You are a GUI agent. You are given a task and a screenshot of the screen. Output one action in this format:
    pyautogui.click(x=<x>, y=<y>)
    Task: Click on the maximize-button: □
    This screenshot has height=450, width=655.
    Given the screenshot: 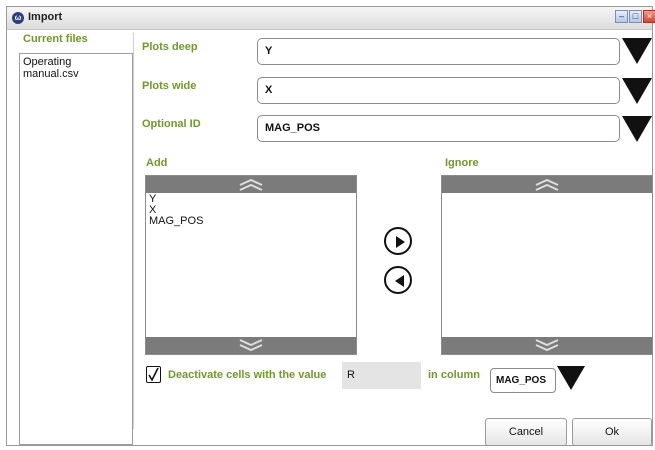 What is the action you would take?
    pyautogui.click(x=635, y=16)
    